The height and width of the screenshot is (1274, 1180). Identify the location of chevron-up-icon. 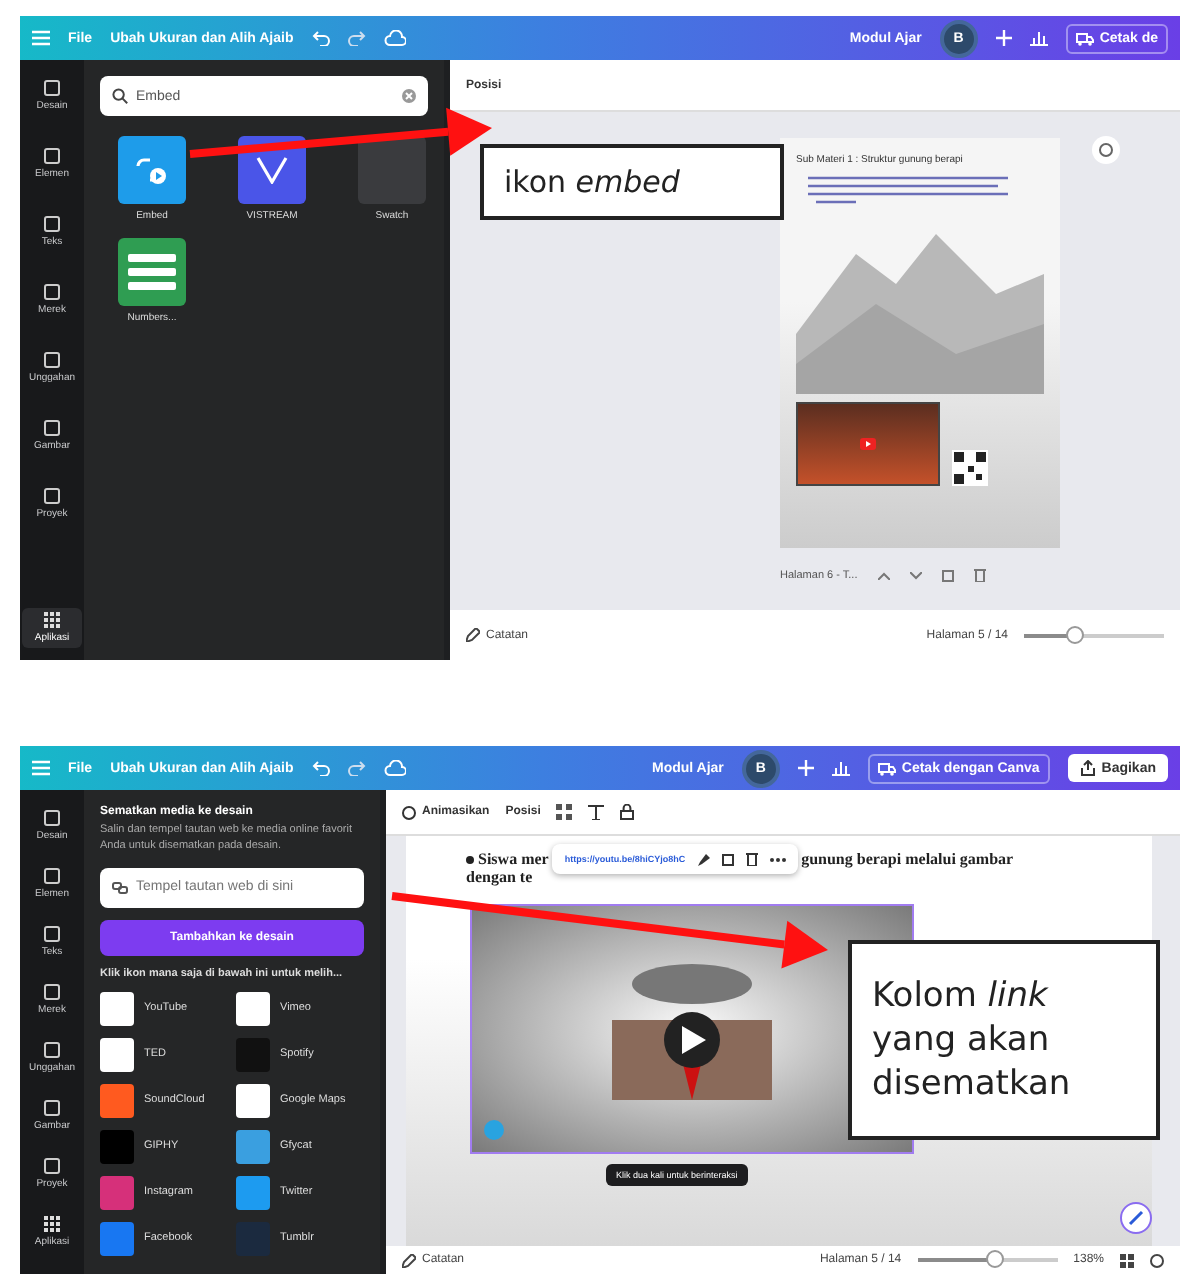
(883, 575).